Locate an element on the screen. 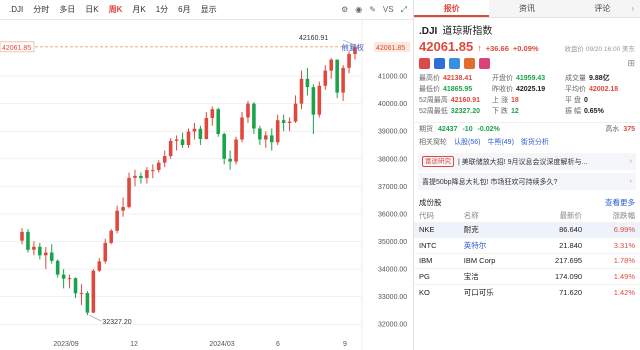  stat-label: 上 涨 is located at coordinates (500, 100).